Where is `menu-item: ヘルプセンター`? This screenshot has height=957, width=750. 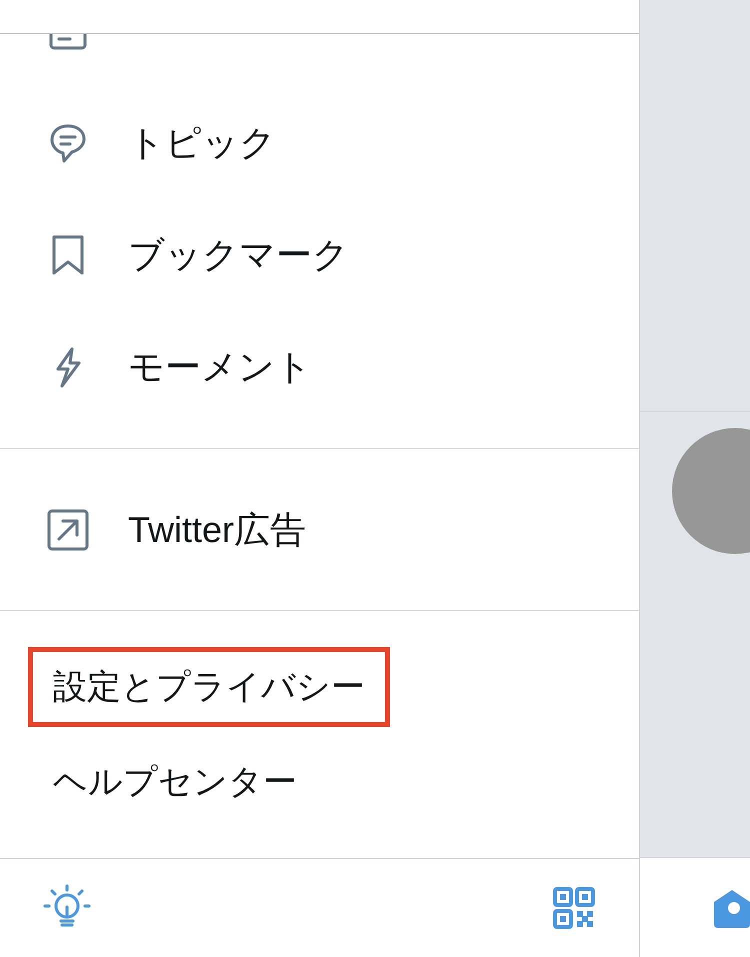 menu-item: ヘルプセンター is located at coordinates (175, 782).